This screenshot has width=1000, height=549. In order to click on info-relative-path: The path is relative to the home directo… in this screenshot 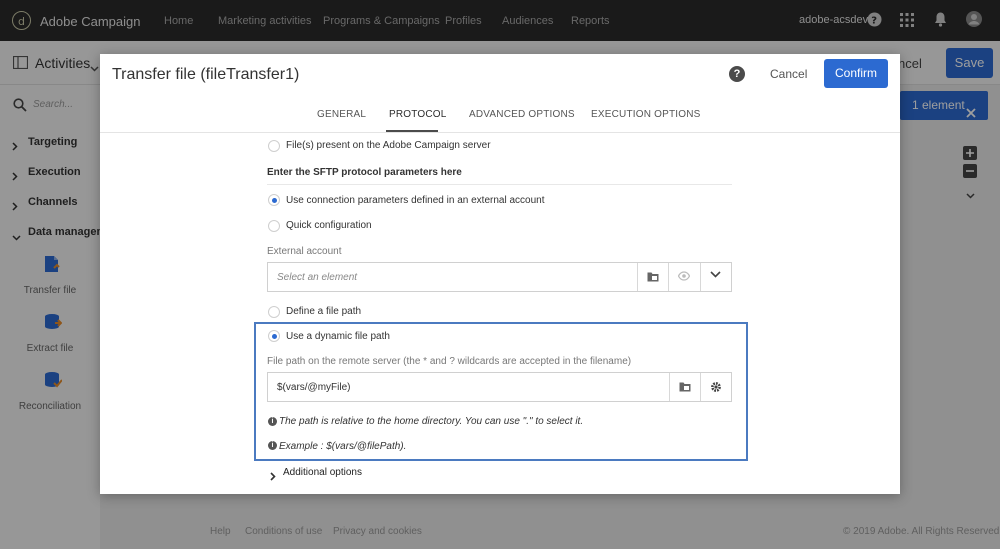, I will do `click(431, 421)`.